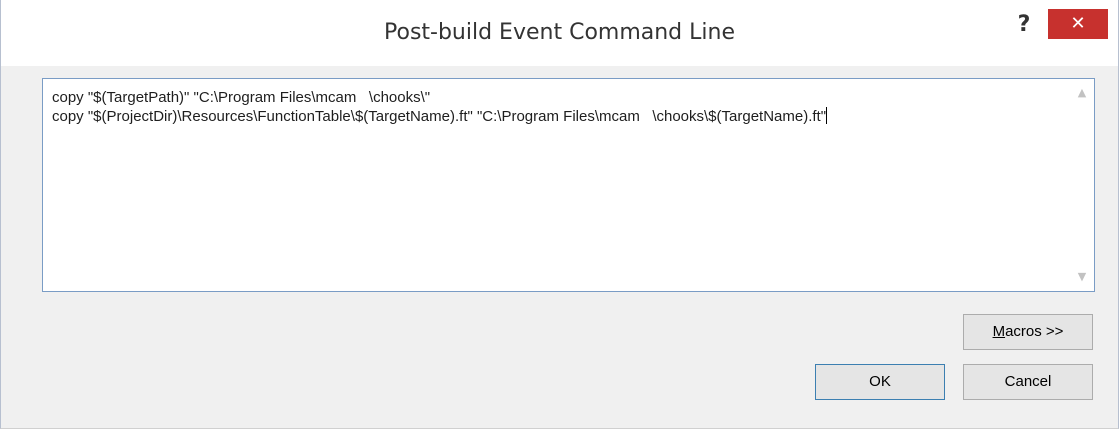 The image size is (1119, 433). What do you see at coordinates (1082, 93) in the screenshot?
I see `chevron-up-icon: ▲` at bounding box center [1082, 93].